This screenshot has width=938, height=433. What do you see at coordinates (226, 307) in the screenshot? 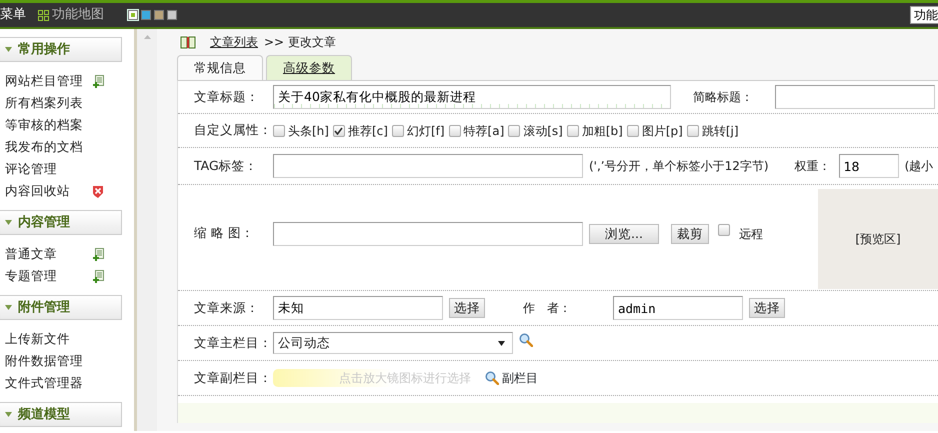
I see `field-label: 文章来源：` at bounding box center [226, 307].